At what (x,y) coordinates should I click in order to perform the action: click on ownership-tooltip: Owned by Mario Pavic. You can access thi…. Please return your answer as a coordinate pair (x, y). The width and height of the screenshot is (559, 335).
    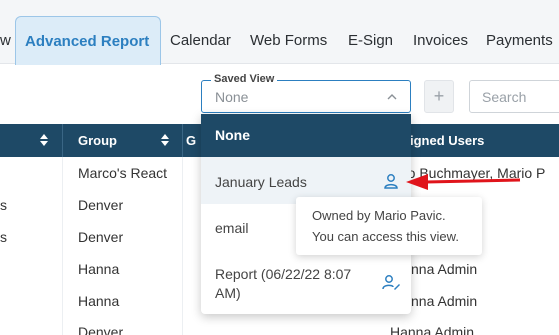
    Looking at the image, I should click on (389, 226).